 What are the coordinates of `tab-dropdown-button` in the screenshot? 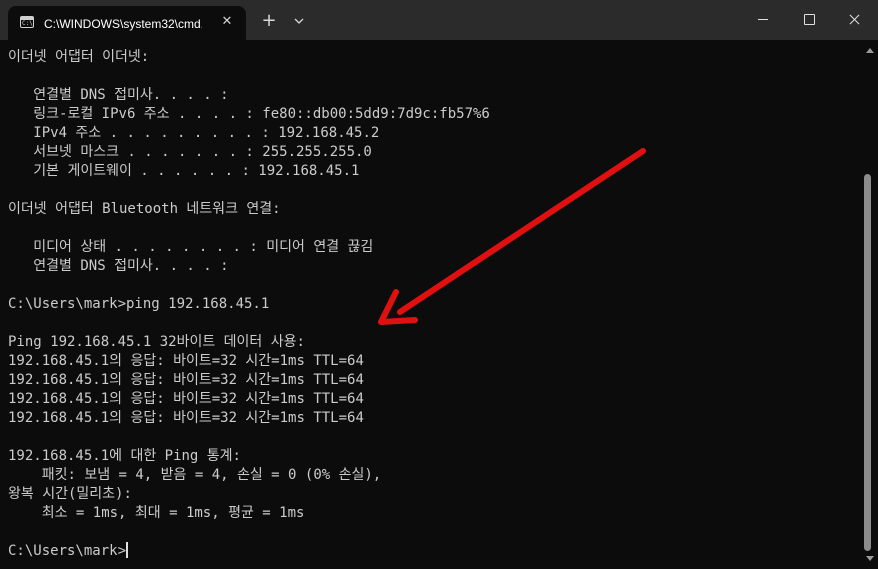 It's located at (299, 21).